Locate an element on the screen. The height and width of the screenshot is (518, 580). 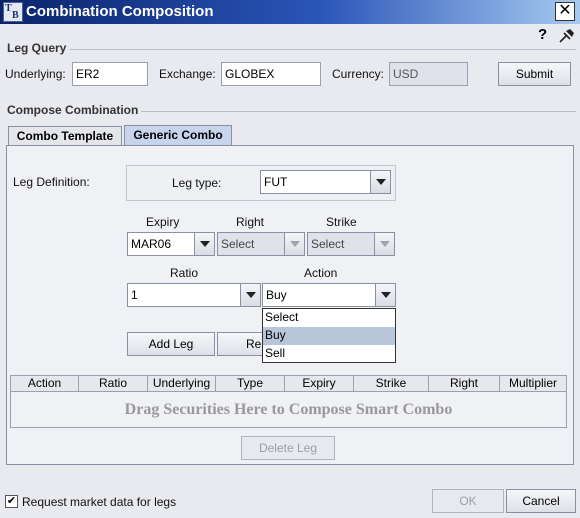
compose-divider is located at coordinates (358, 111).